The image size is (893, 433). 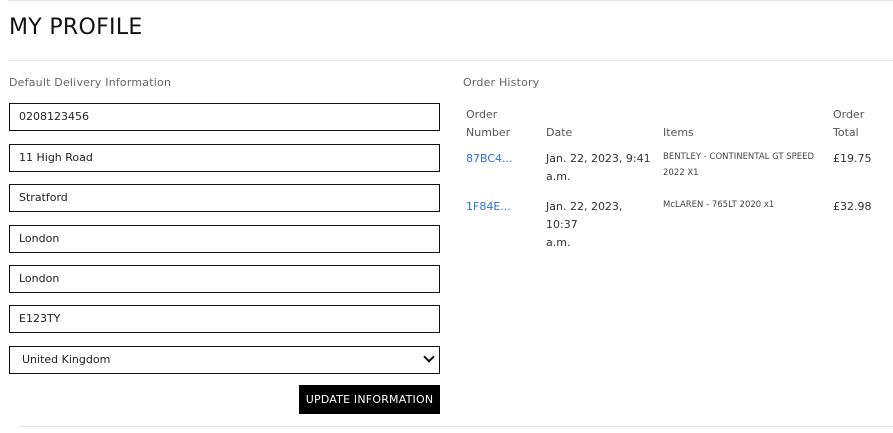 What do you see at coordinates (559, 132) in the screenshot?
I see `column-header-date: Date` at bounding box center [559, 132].